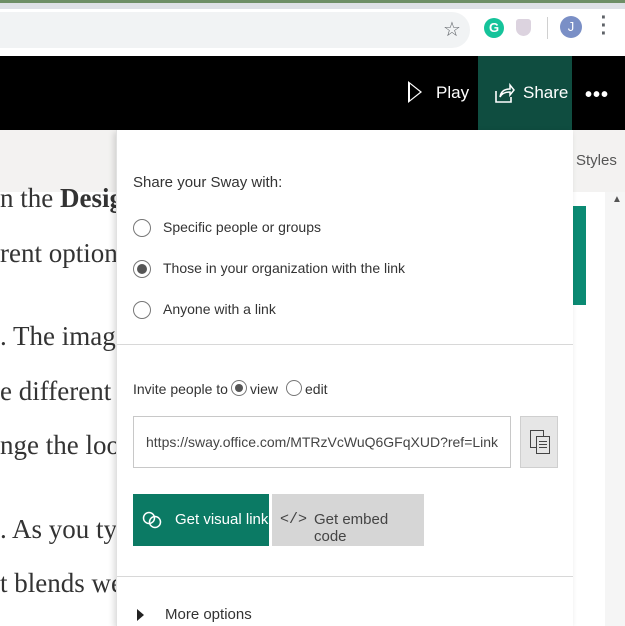 Image resolution: width=625 pixels, height=626 pixels. What do you see at coordinates (142, 269) in the screenshot?
I see `radio-button-selected` at bounding box center [142, 269].